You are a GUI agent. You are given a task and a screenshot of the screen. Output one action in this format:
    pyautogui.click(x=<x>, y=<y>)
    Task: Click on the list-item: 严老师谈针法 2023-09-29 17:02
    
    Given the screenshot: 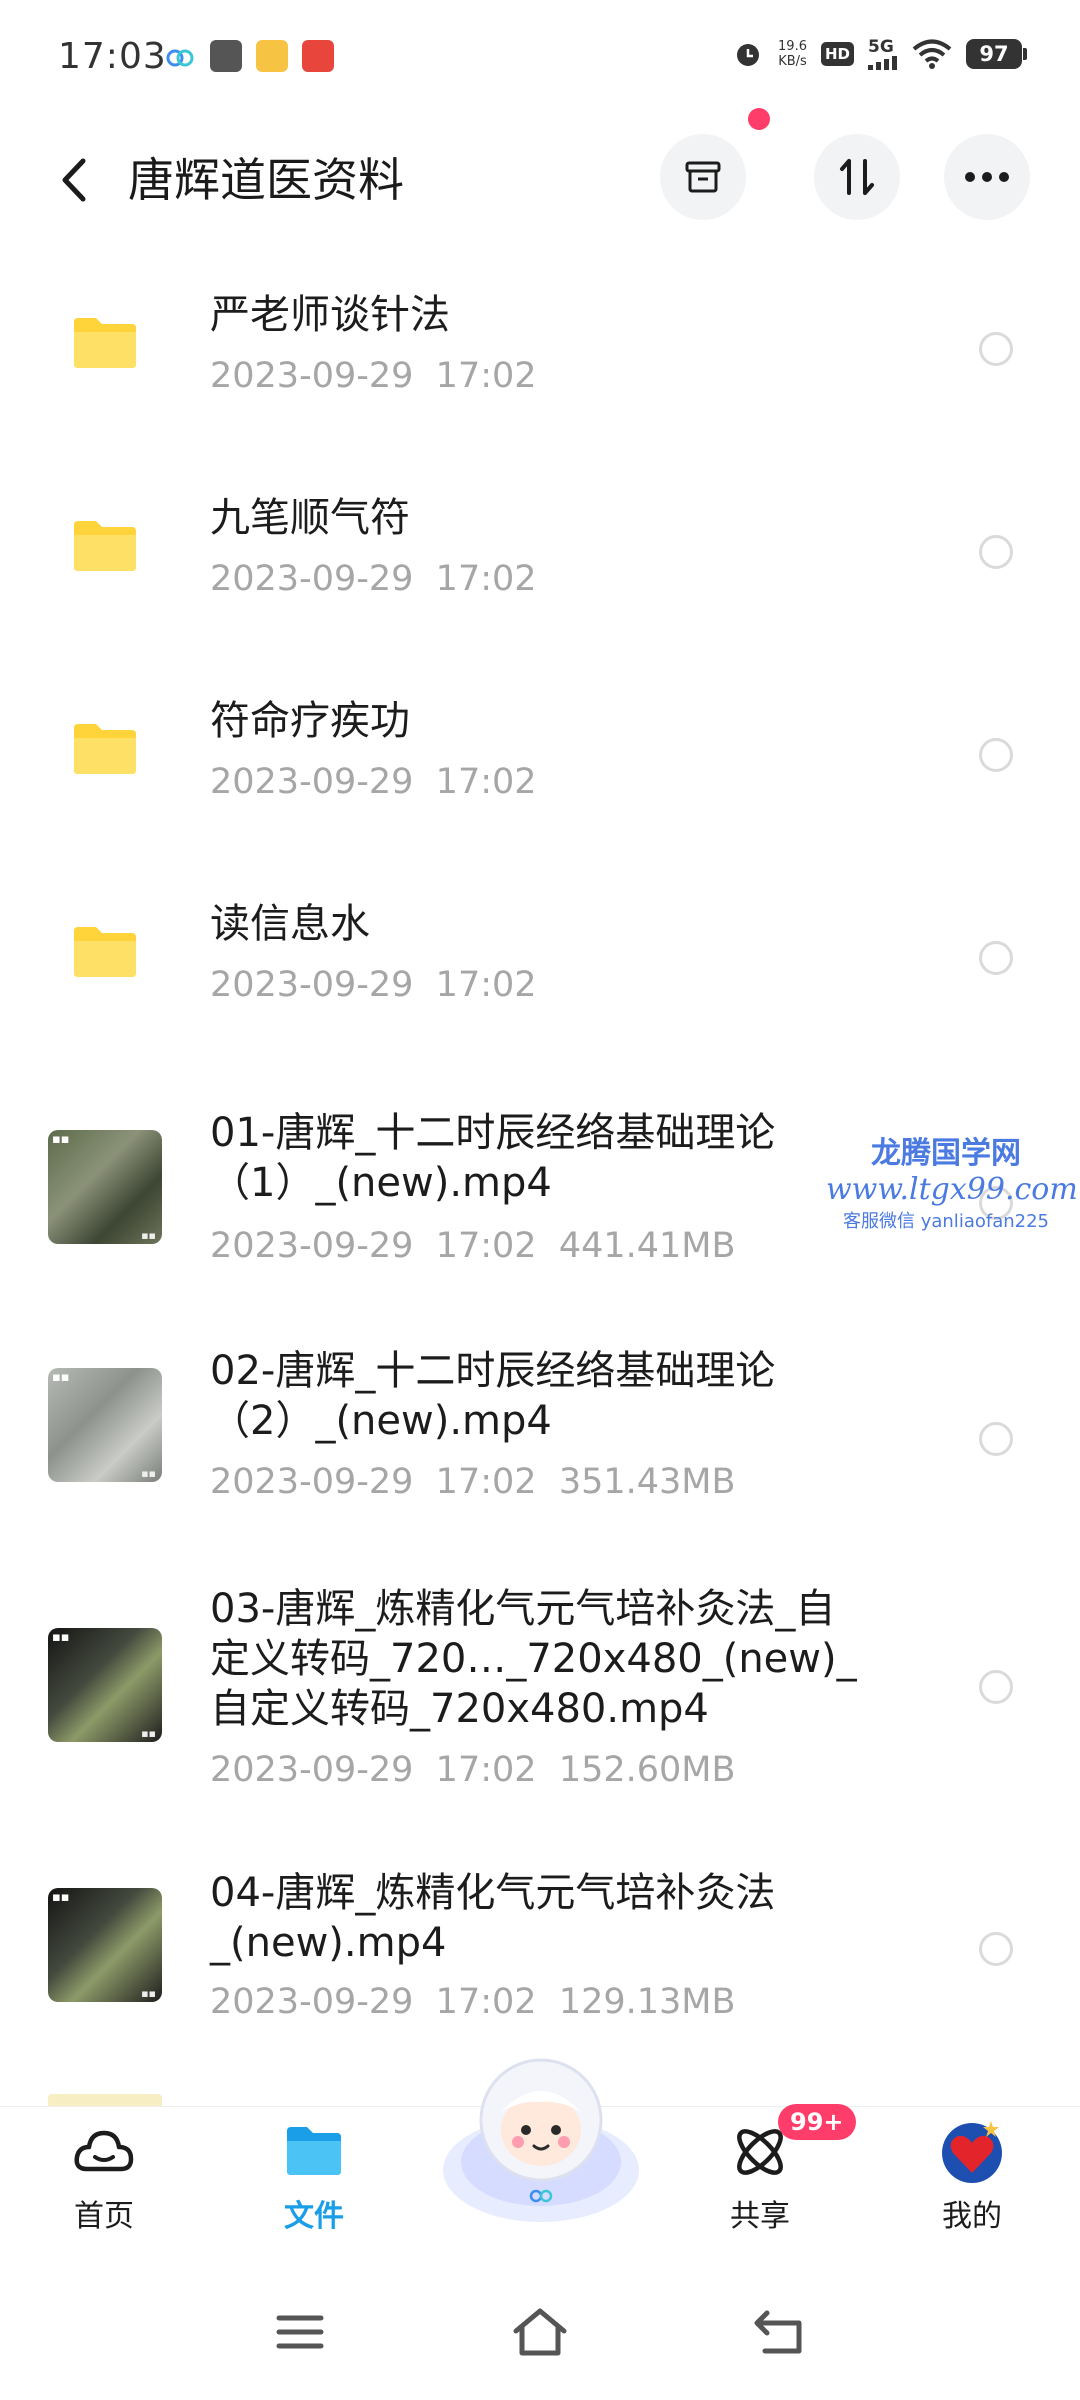 What is the action you would take?
    pyautogui.click(x=540, y=350)
    